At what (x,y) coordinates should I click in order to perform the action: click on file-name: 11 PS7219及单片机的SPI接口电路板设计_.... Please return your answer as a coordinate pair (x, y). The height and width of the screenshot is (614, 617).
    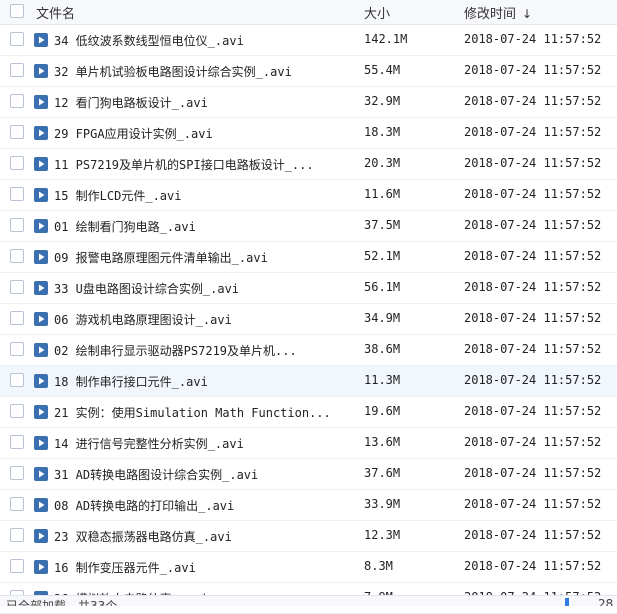
    Looking at the image, I should click on (206, 164).